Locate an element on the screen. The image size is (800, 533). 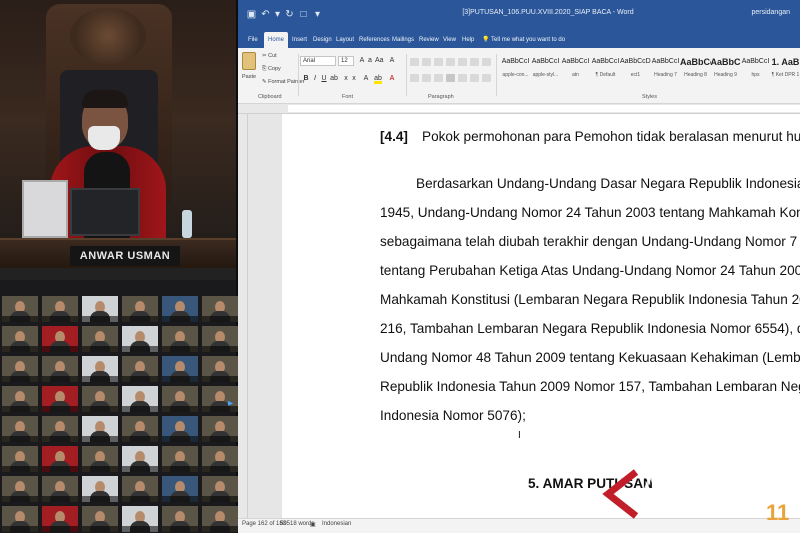
strikethrough-icon: ab is located at coordinates (334, 79).